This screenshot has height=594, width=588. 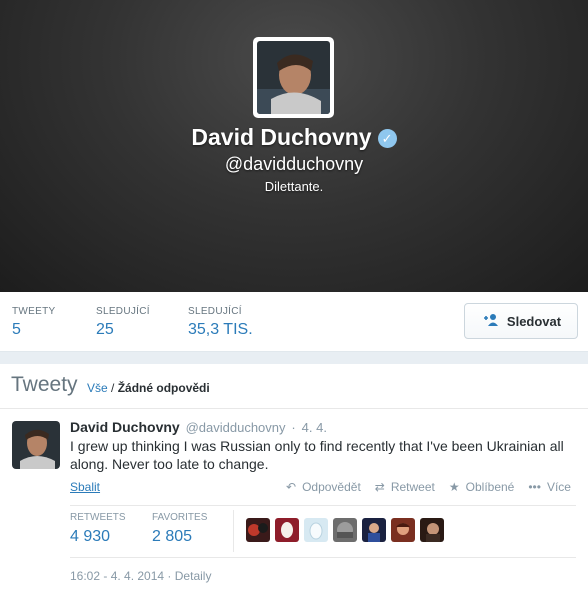 What do you see at coordinates (291, 487) in the screenshot?
I see `reply-icon: ↶` at bounding box center [291, 487].